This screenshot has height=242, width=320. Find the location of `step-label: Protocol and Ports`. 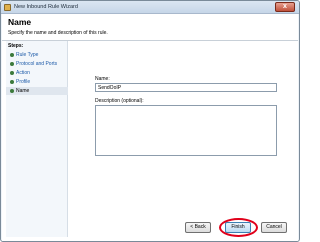

step-label: Protocol and Ports is located at coordinates (37, 64).